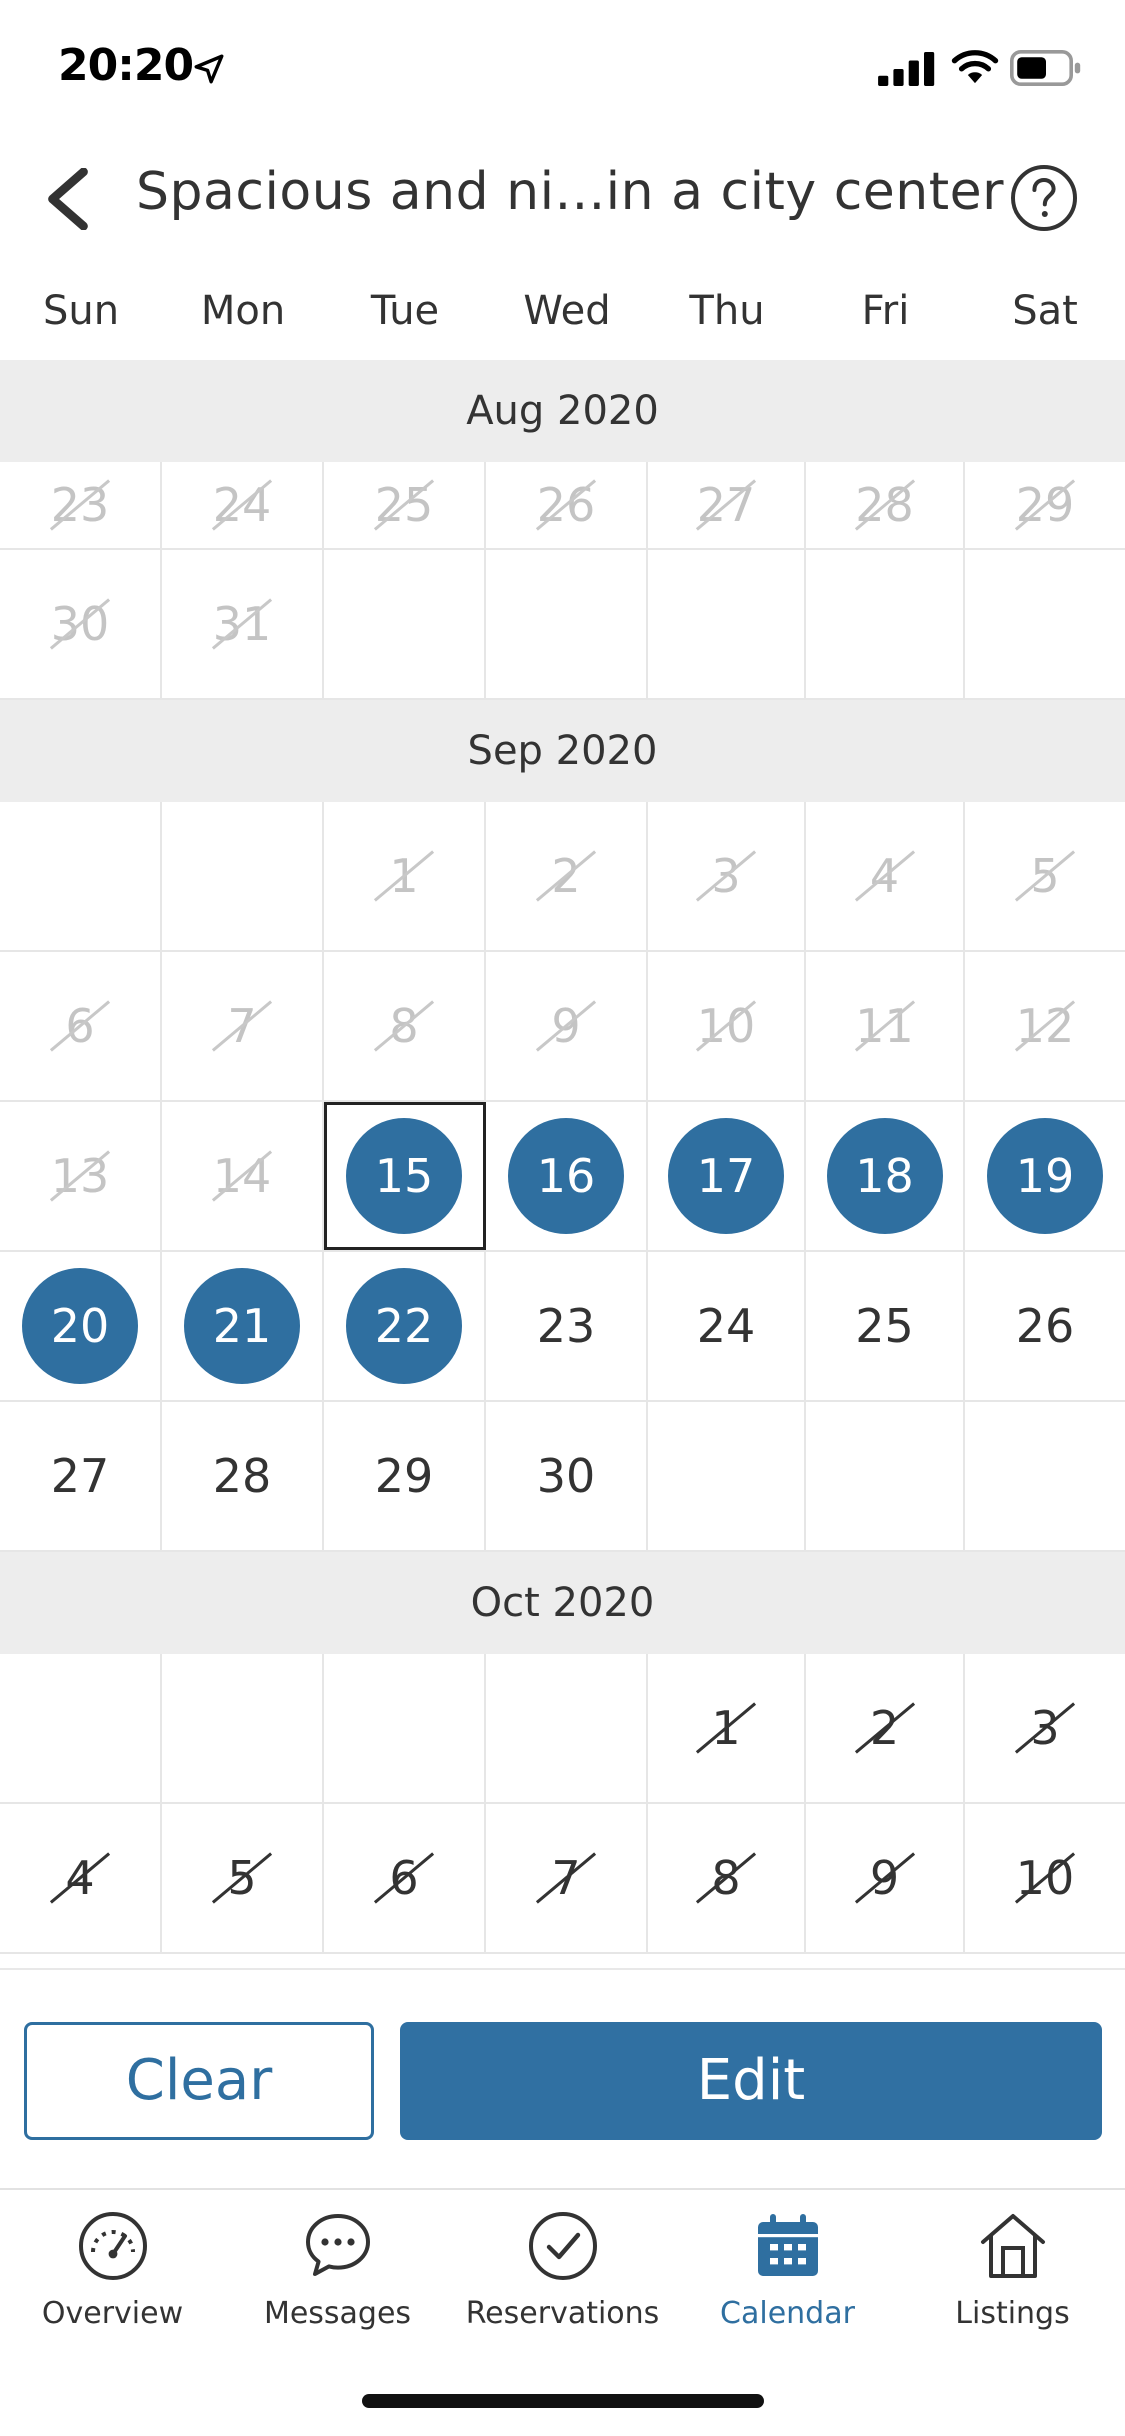  I want to click on week-row: 23242526272829, so click(562, 506).